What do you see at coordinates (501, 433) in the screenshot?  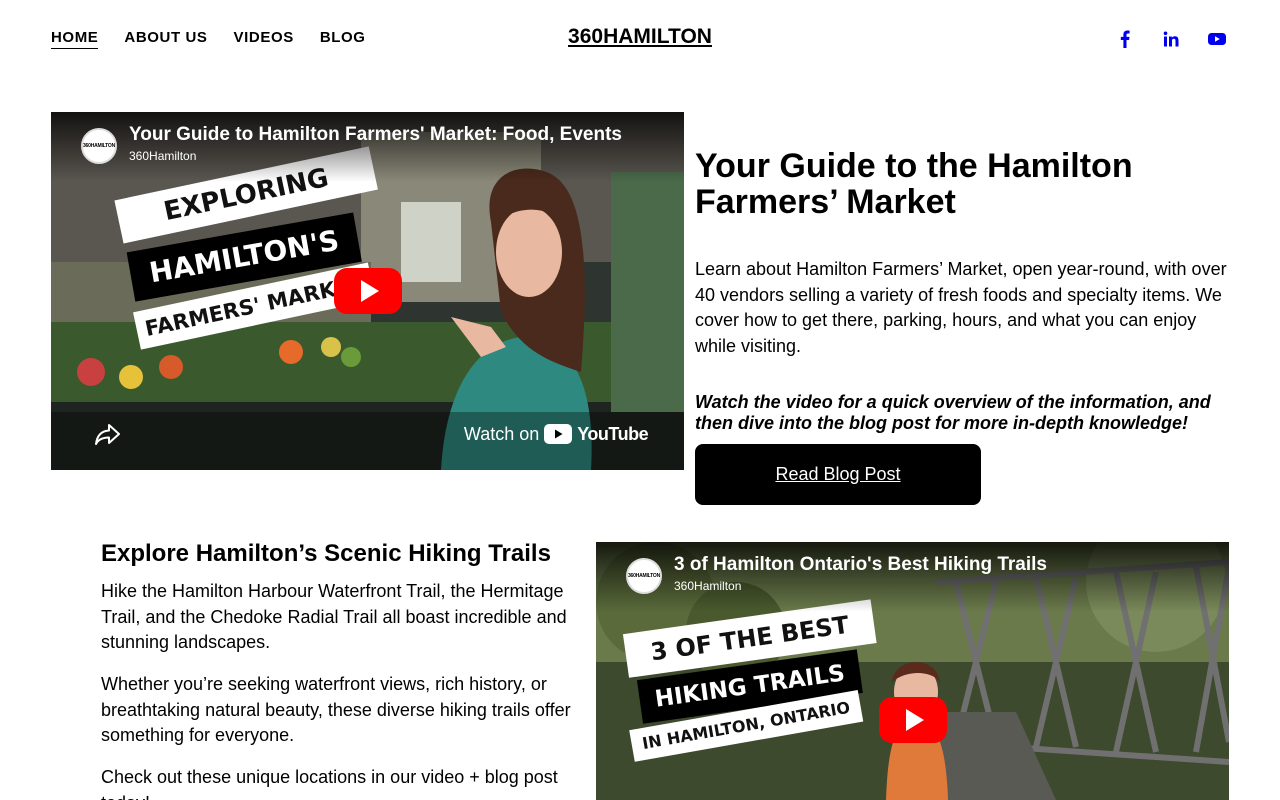 I see `watch-on-label: Watch on` at bounding box center [501, 433].